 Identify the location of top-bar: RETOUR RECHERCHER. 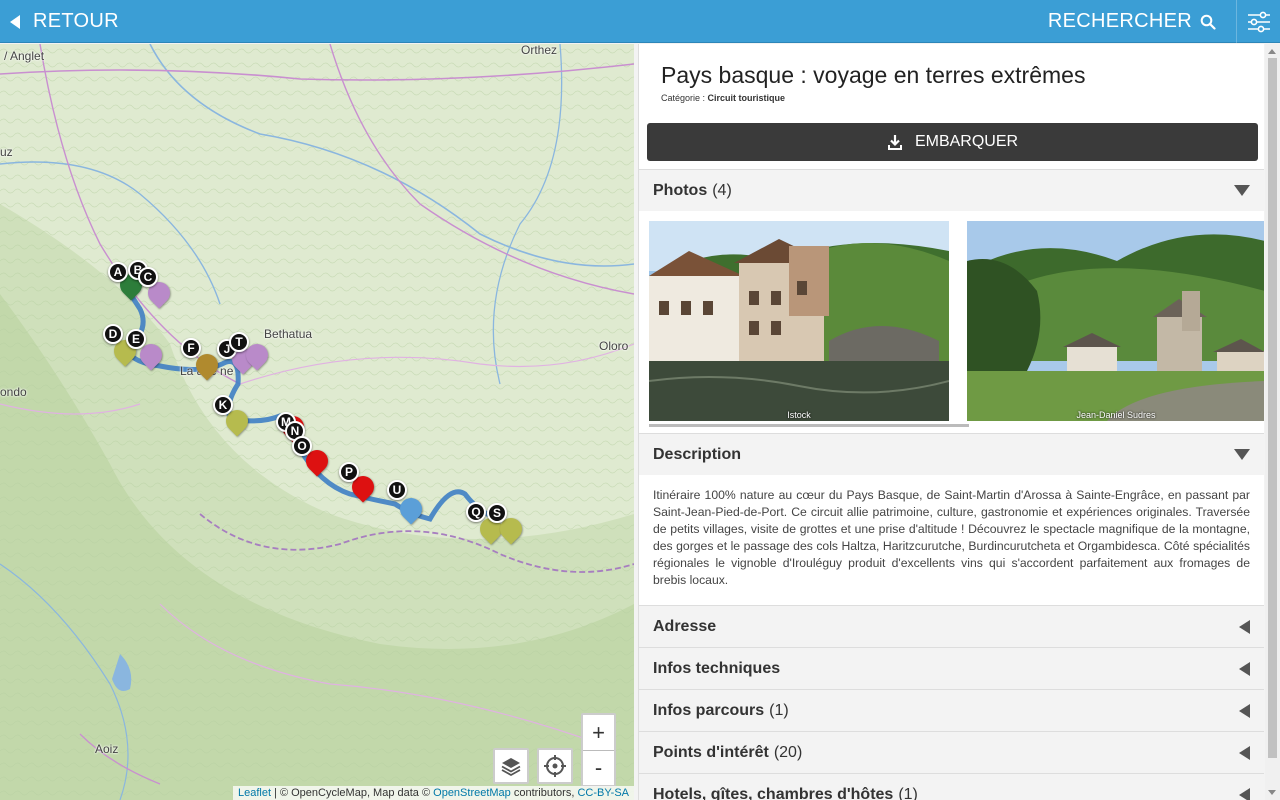
(640, 21).